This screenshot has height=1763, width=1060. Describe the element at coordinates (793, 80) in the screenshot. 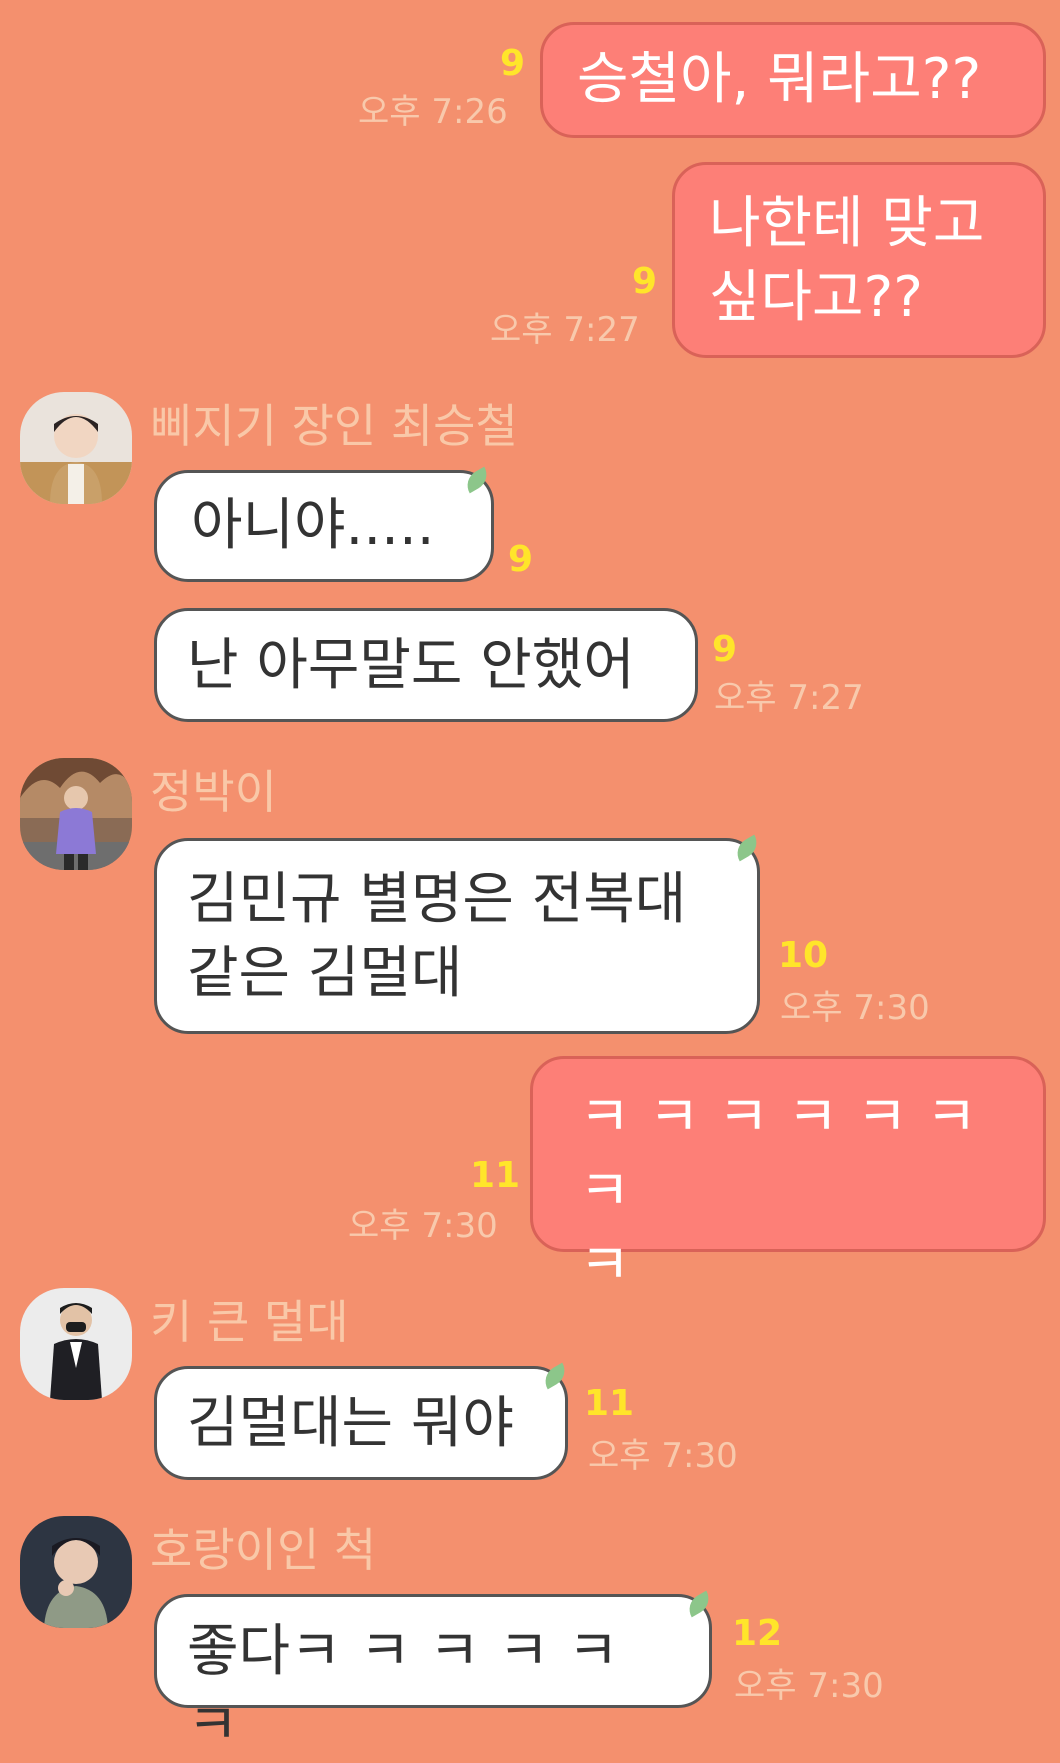

I see `my-message-bubble: 승철아, 뭐라고??` at that location.